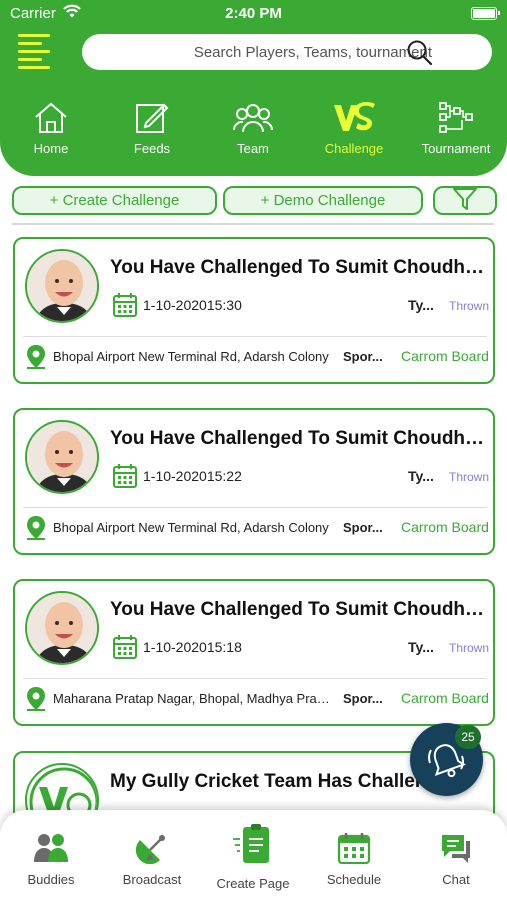 This screenshot has height=900, width=507. Describe the element at coordinates (152, 148) in the screenshot. I see `nav-feeds-label: Feeds` at that location.